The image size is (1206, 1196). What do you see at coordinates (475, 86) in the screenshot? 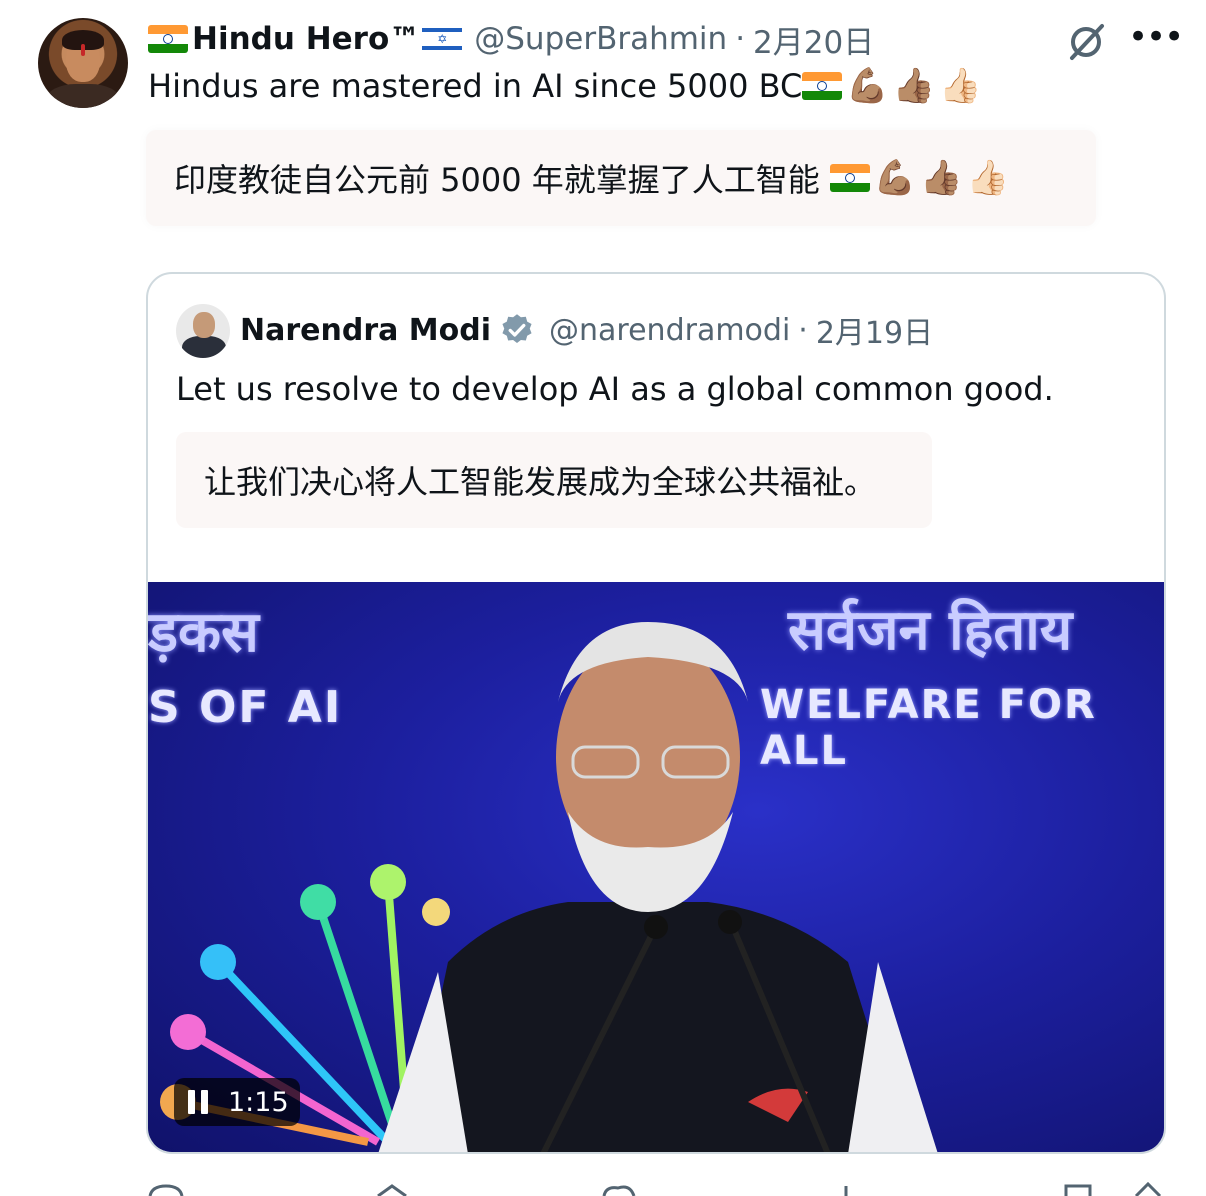
I see `tweet-text: Hindus are mastered in AI since 5000 BC` at bounding box center [475, 86].